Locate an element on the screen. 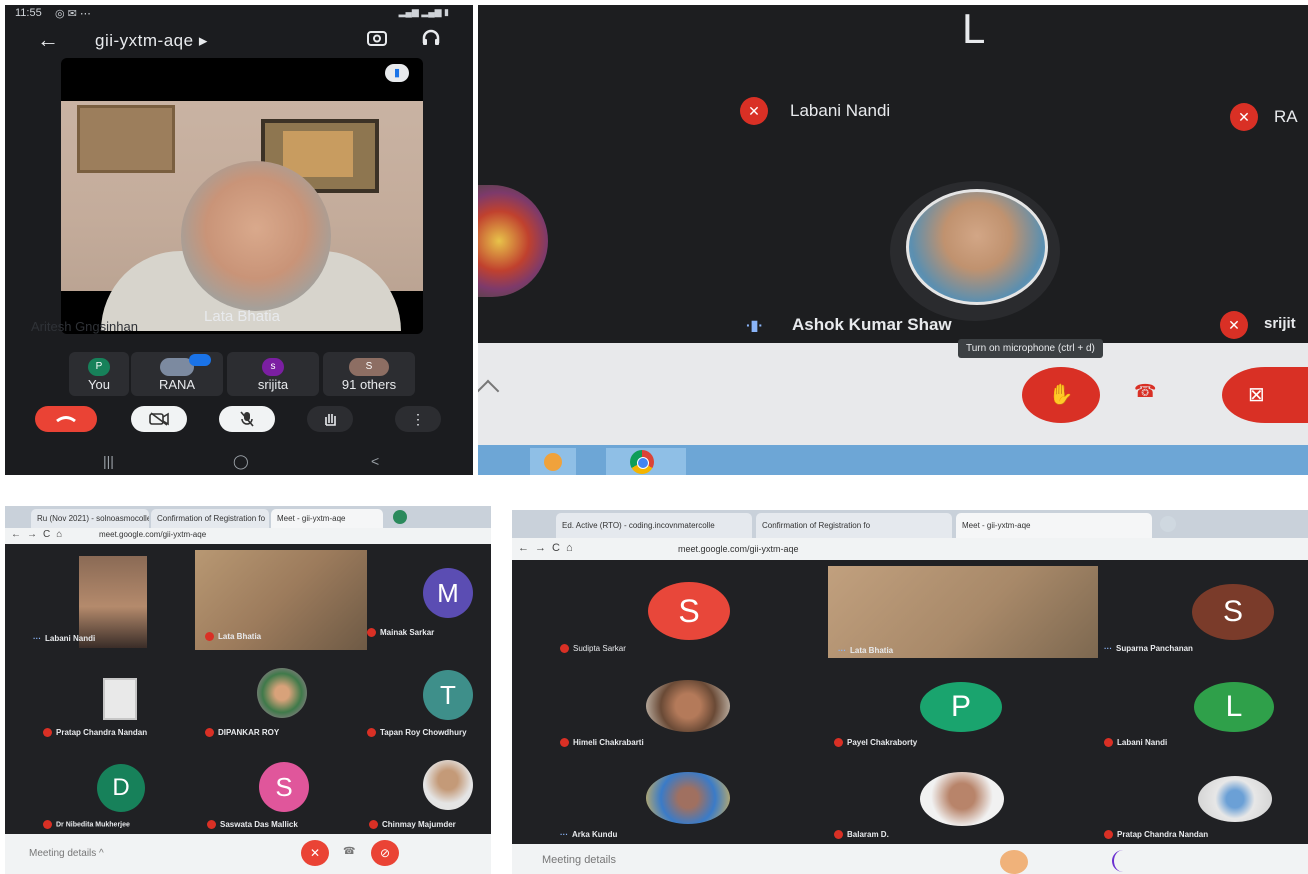 The height and width of the screenshot is (874, 1308). participant-face is located at coordinates (256, 236).